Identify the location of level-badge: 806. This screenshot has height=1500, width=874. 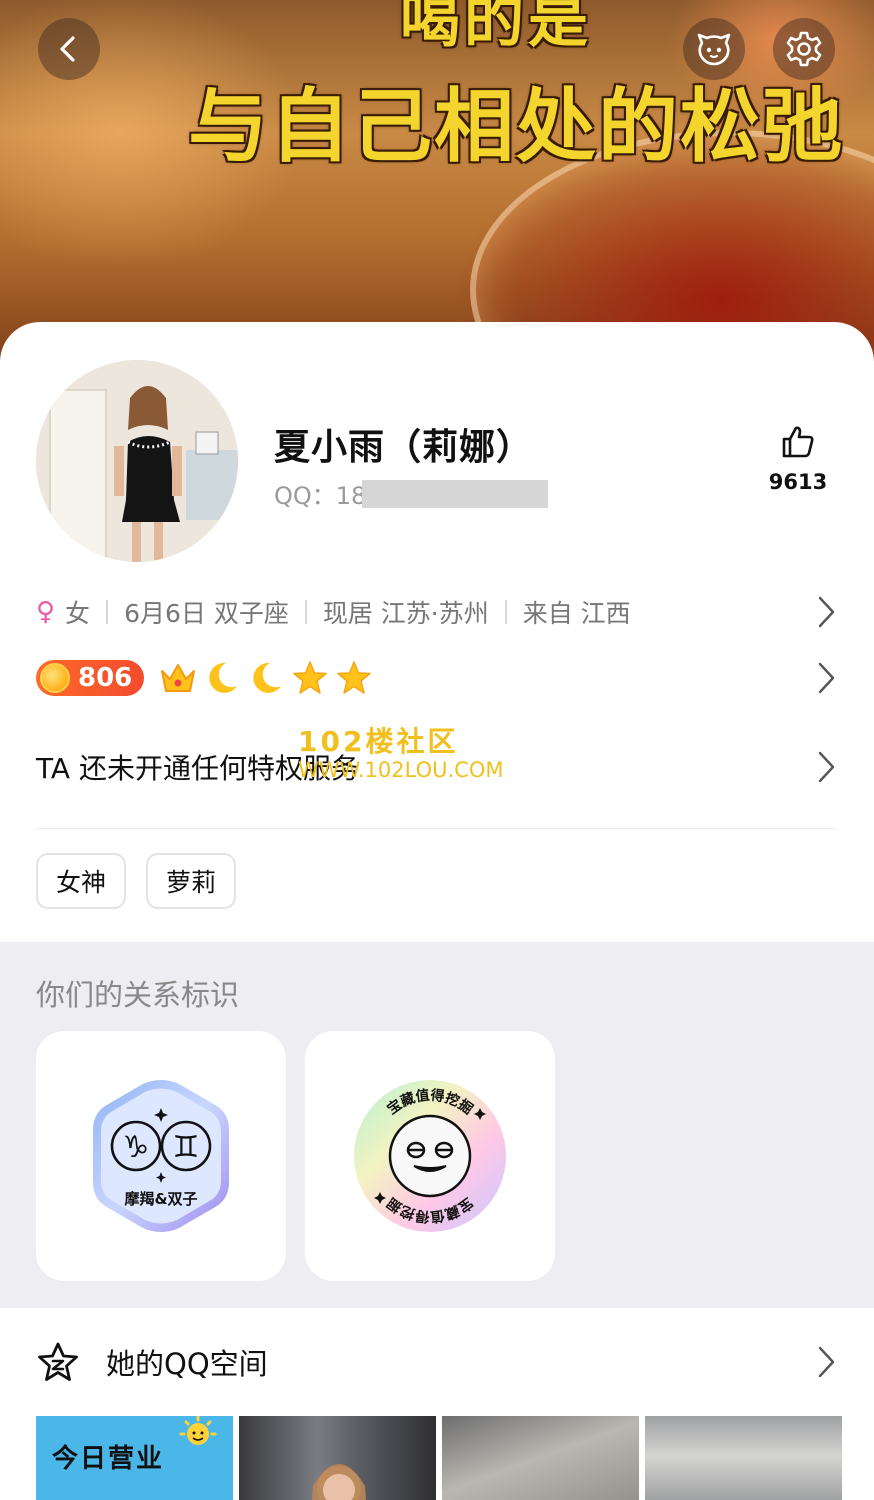
(90, 678).